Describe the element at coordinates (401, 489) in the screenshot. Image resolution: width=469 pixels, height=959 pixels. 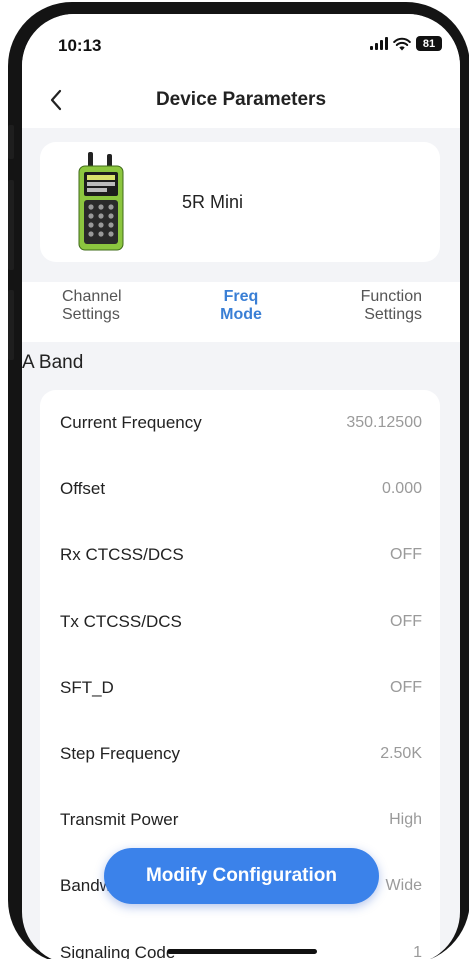
I see `param-value: 0.000` at that location.